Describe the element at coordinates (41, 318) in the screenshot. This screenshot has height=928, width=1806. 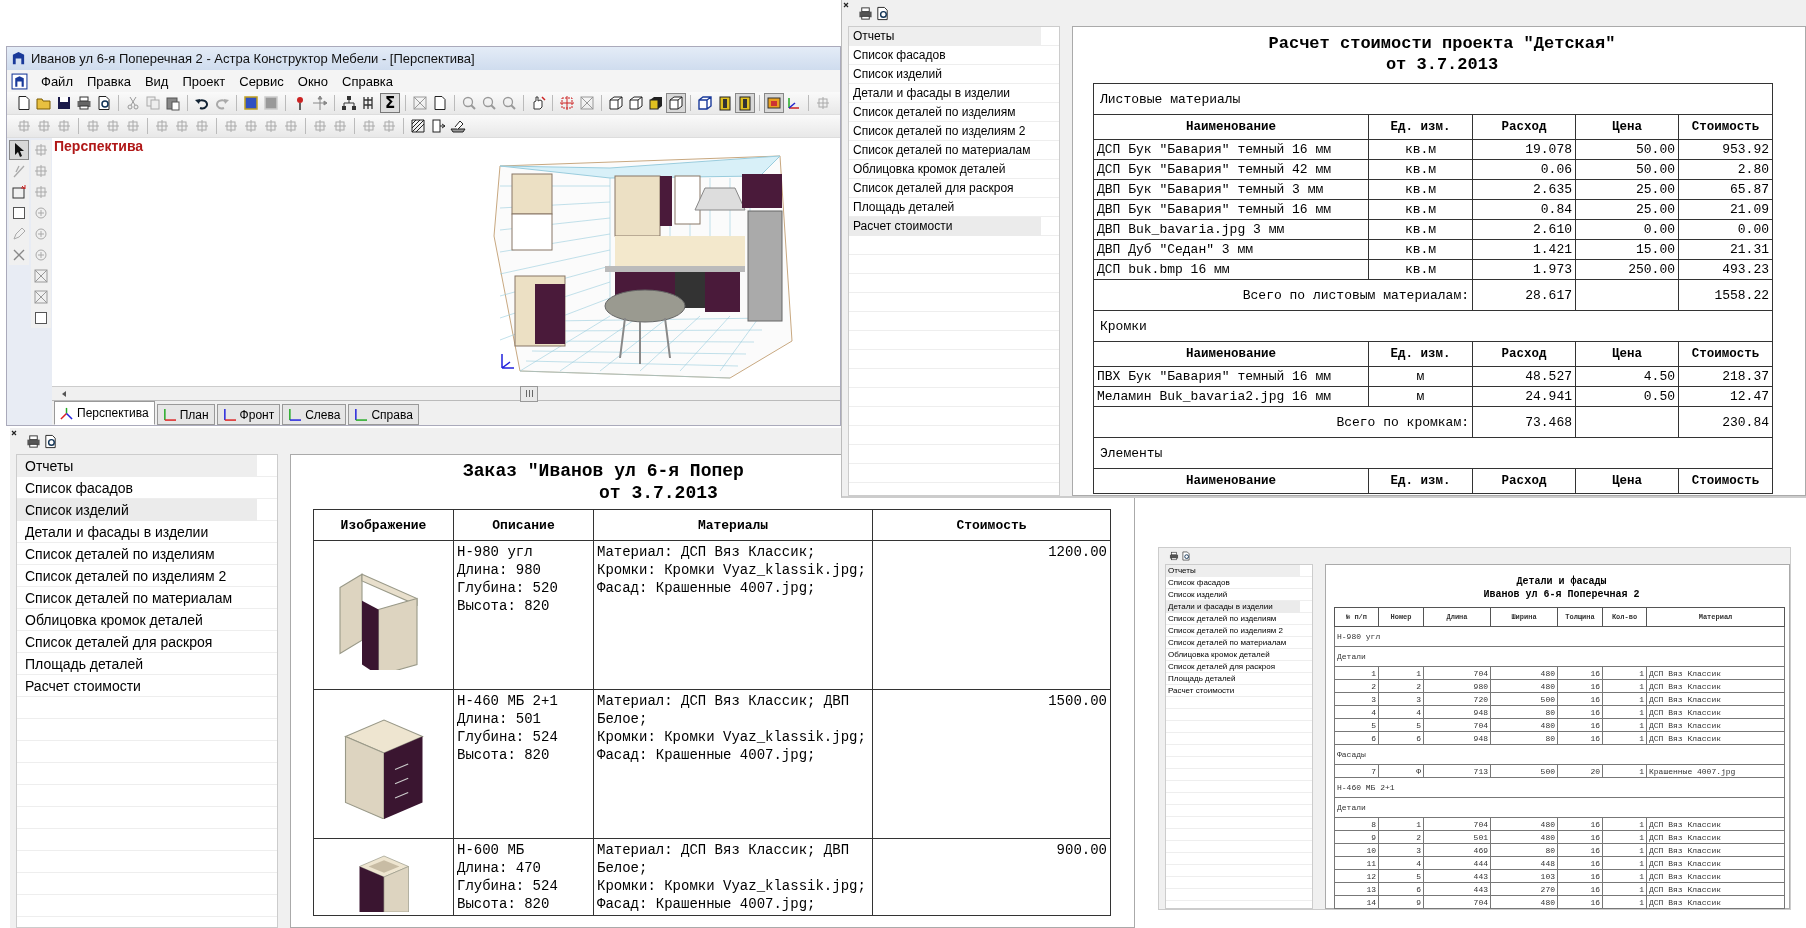
I see `settings-box-icon` at that location.